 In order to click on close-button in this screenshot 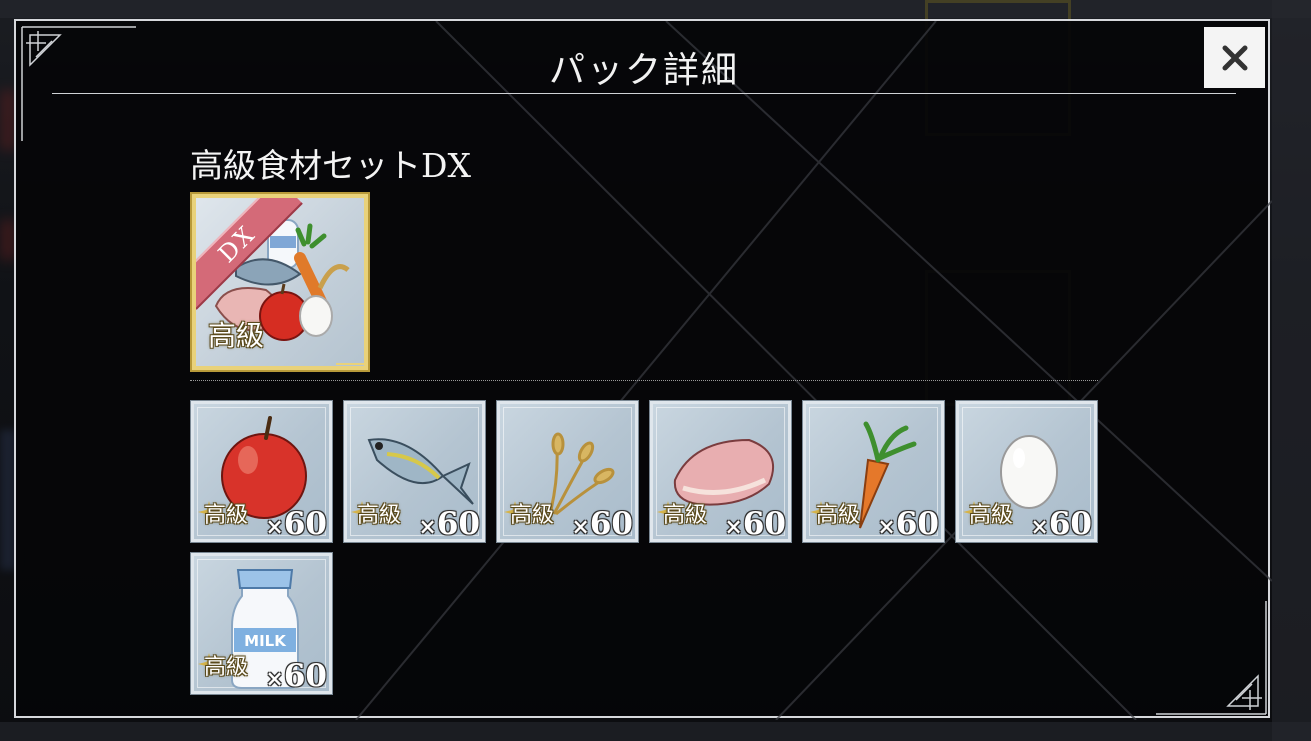, I will do `click(1234, 57)`.